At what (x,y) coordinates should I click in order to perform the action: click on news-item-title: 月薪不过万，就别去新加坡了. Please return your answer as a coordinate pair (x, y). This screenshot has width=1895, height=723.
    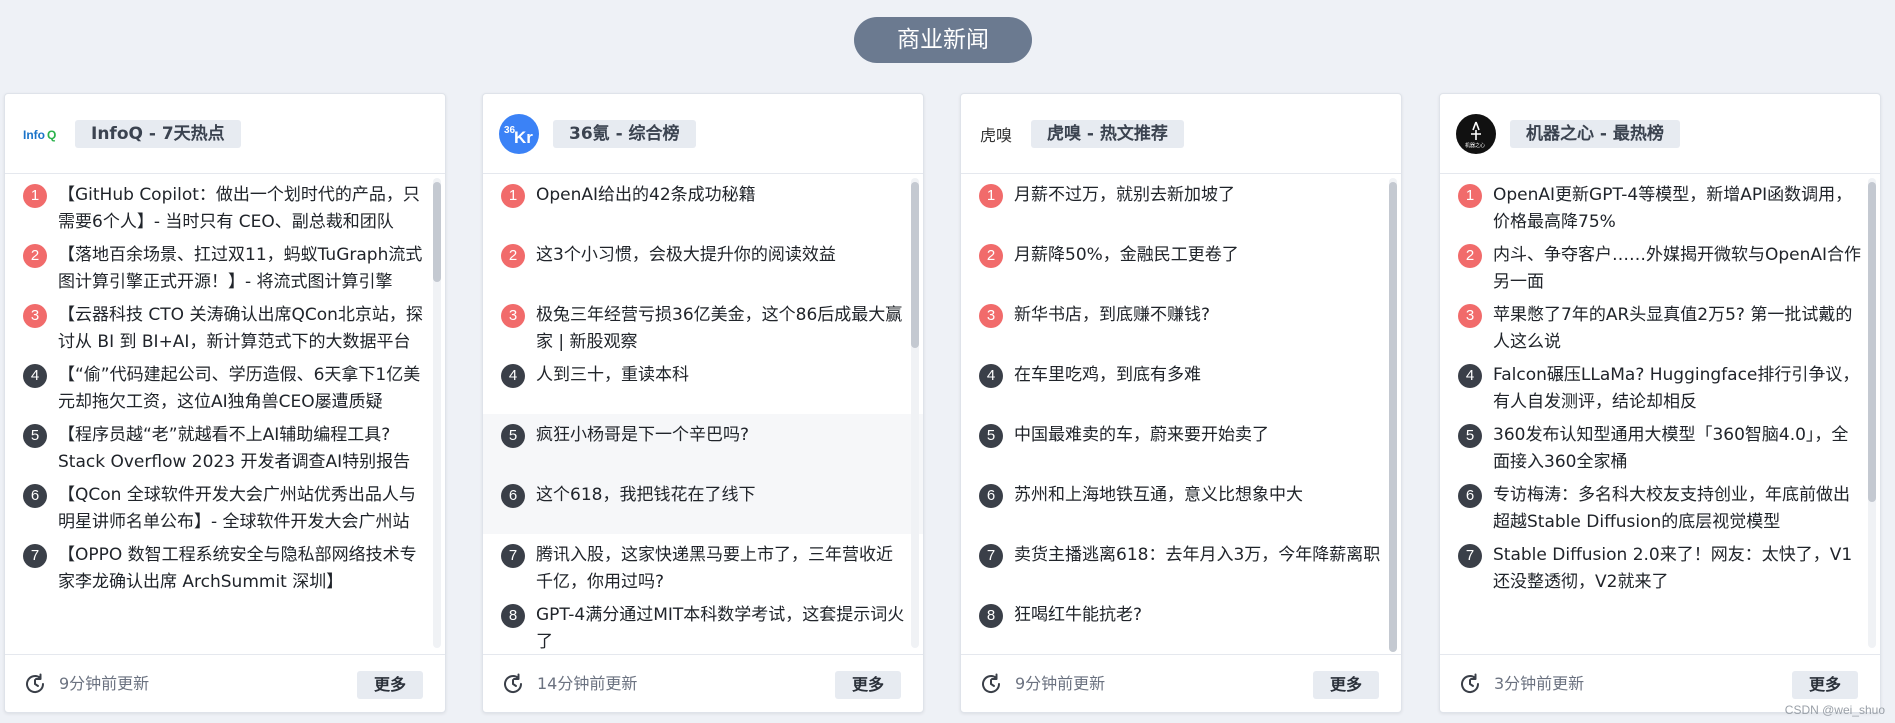
    Looking at the image, I should click on (1199, 195).